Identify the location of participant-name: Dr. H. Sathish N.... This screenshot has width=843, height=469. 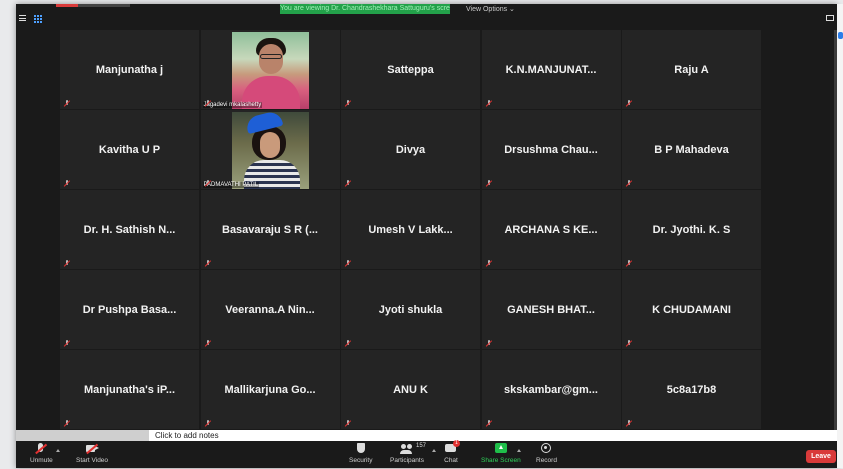
(129, 229).